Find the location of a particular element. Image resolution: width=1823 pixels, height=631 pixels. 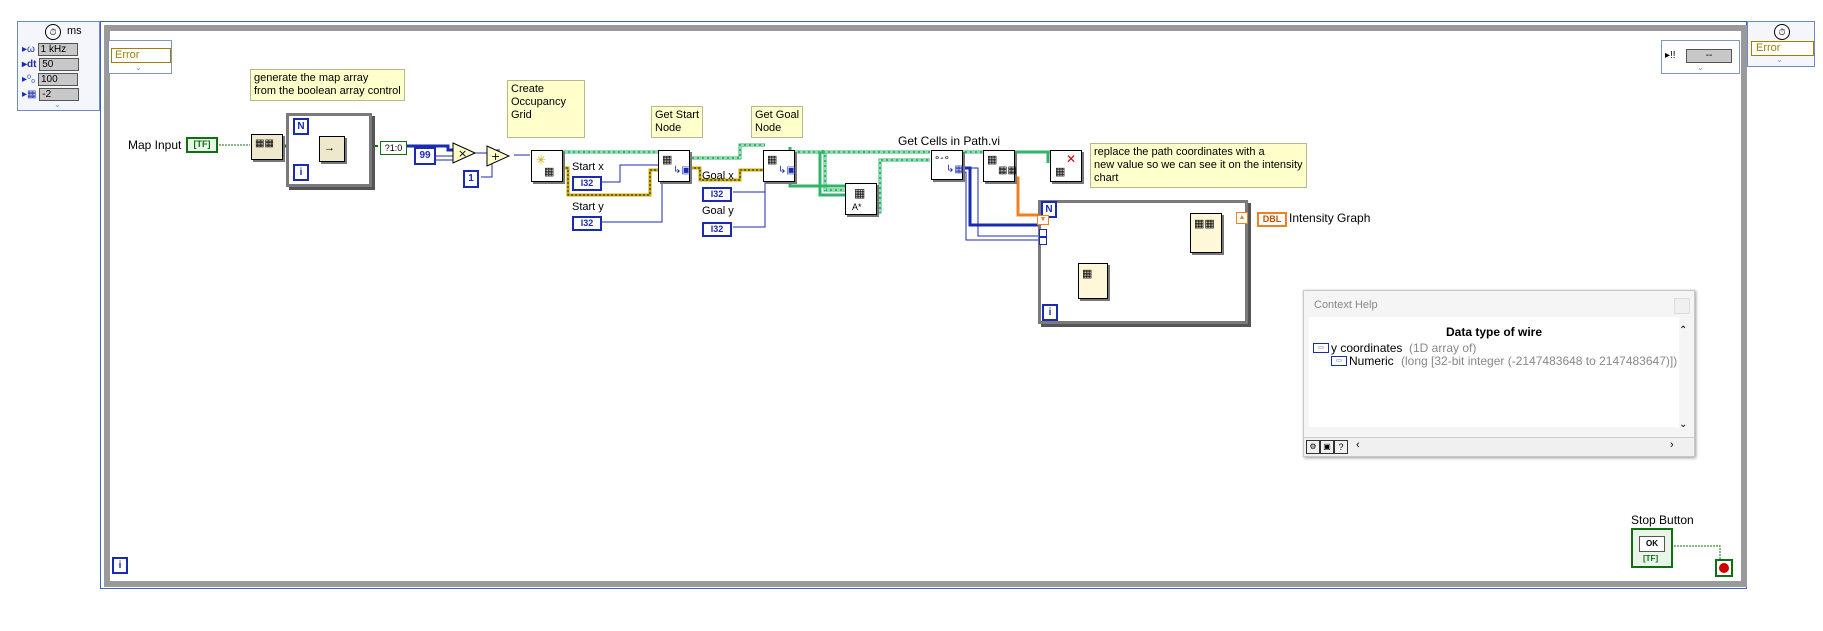

close-grid-vi: ✕ ▦ is located at coordinates (1066, 166).